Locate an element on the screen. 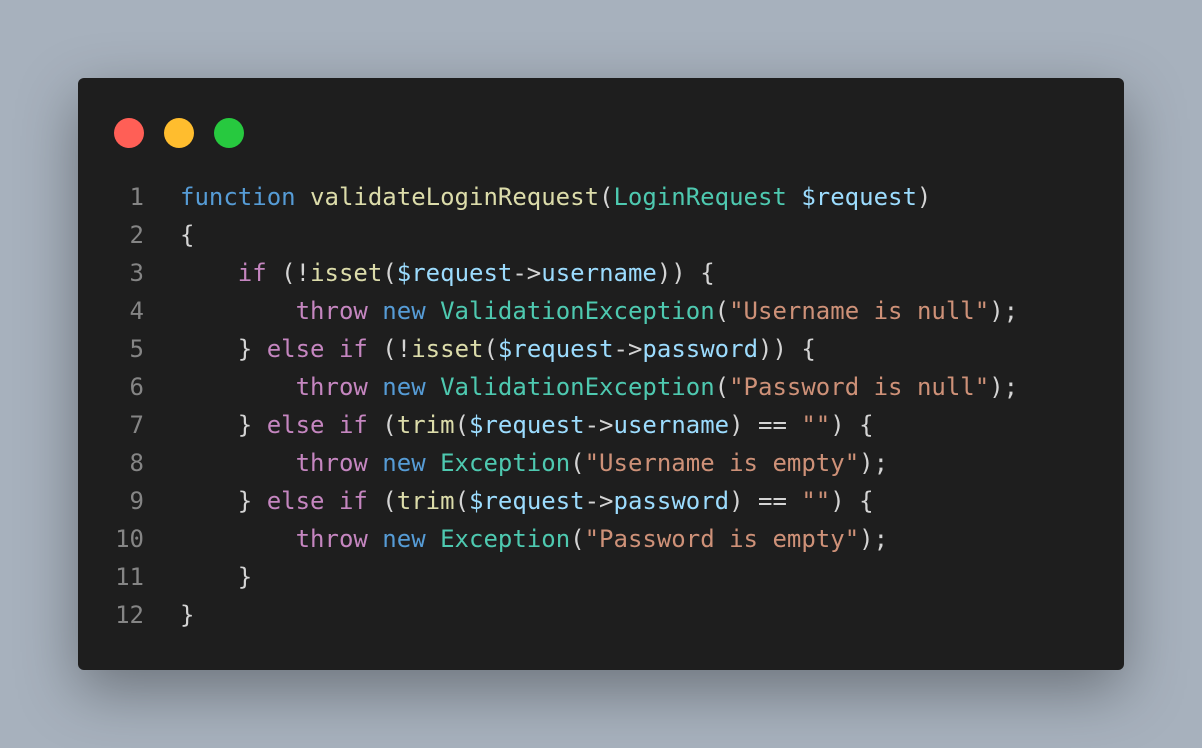 The image size is (1202, 748). line-number: 10 is located at coordinates (129, 539).